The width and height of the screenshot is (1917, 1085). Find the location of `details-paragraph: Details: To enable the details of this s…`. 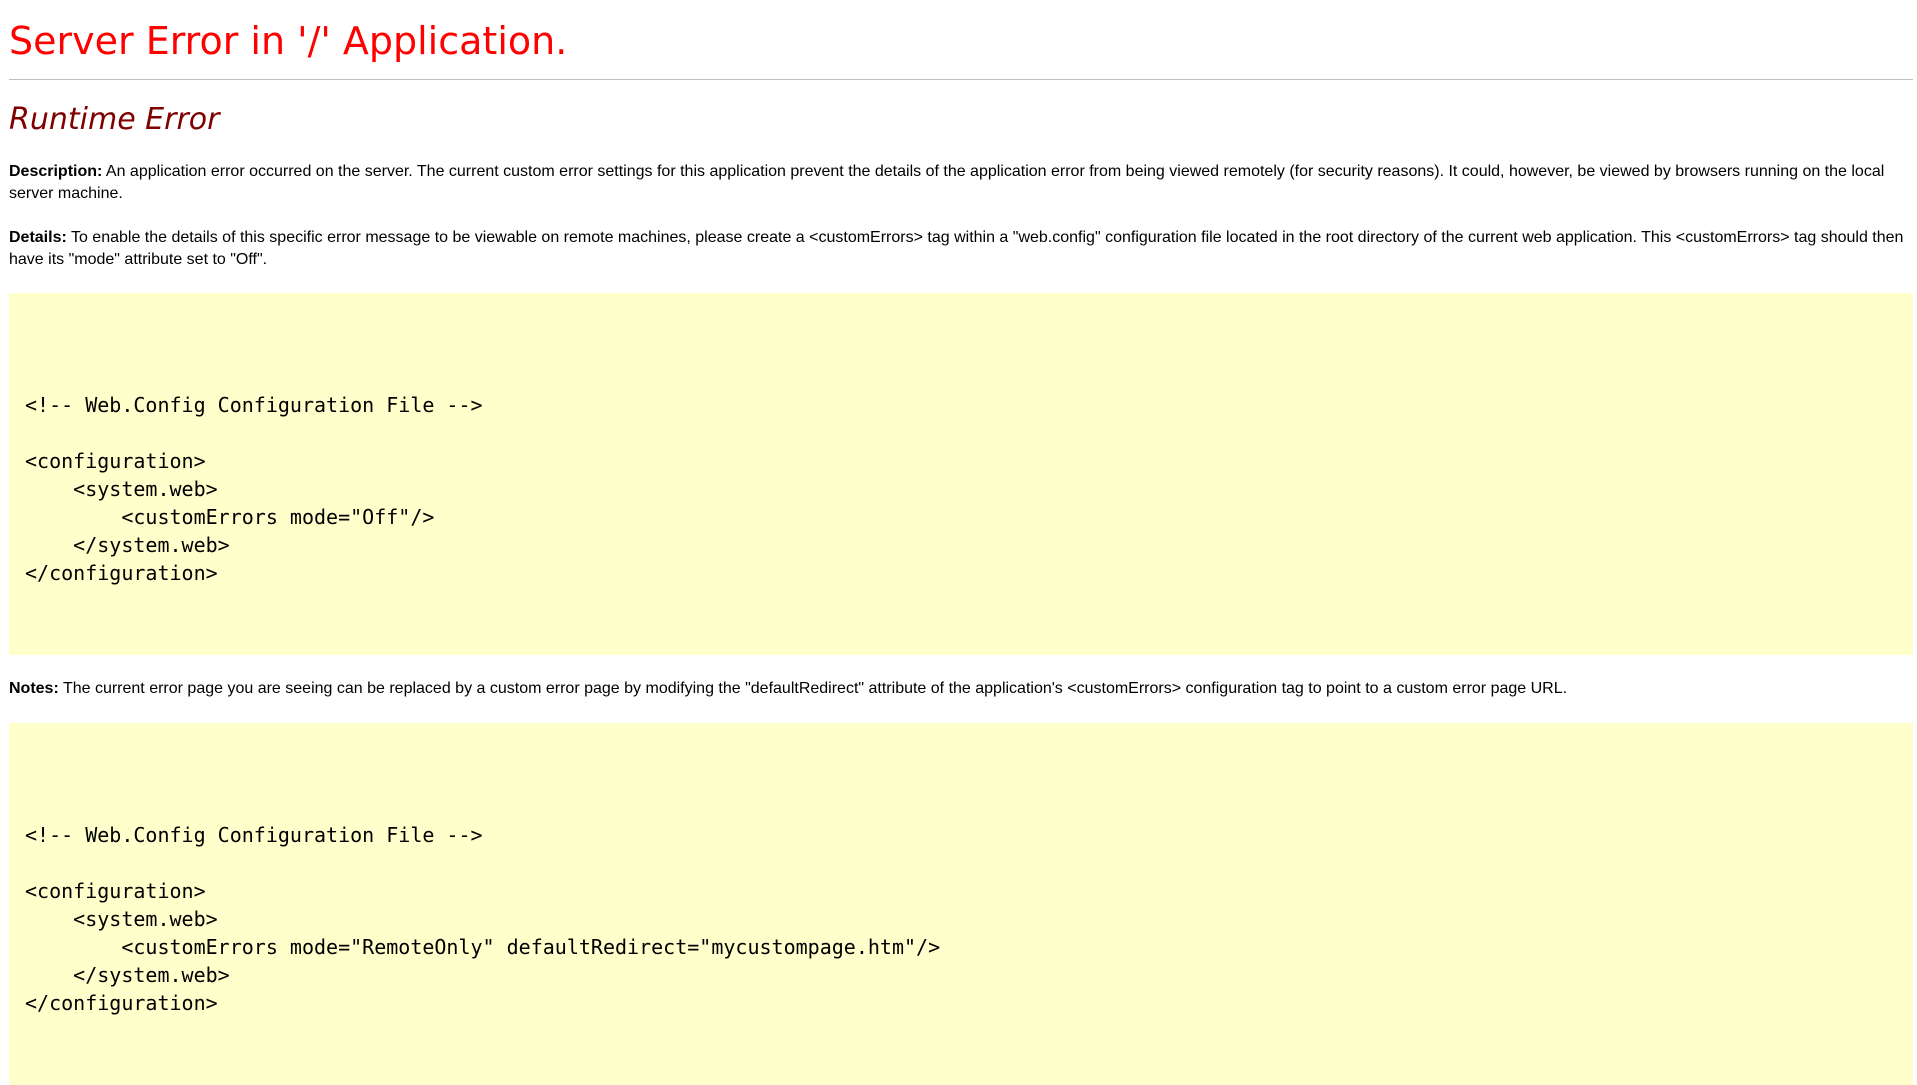

details-paragraph: Details: To enable the details of this s… is located at coordinates (961, 238).